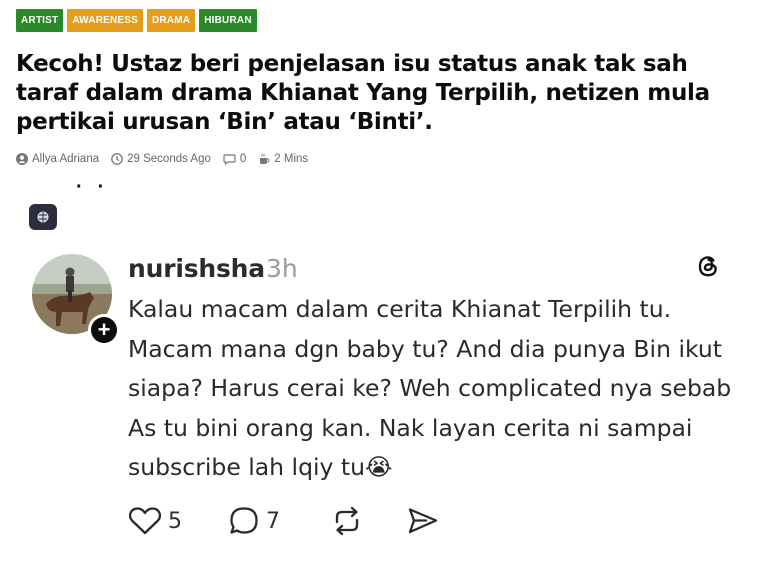 The image size is (768, 563). Describe the element at coordinates (244, 520) in the screenshot. I see `comment-bubble-icon` at that location.